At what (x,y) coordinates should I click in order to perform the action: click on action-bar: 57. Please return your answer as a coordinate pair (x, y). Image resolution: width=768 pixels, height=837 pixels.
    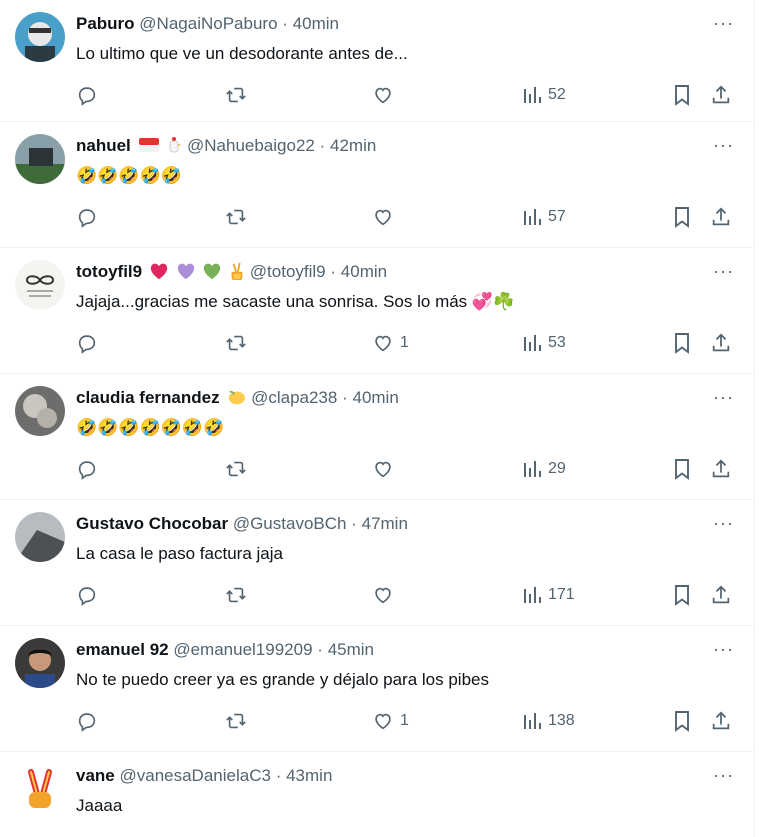
    Looking at the image, I should click on (406, 217).